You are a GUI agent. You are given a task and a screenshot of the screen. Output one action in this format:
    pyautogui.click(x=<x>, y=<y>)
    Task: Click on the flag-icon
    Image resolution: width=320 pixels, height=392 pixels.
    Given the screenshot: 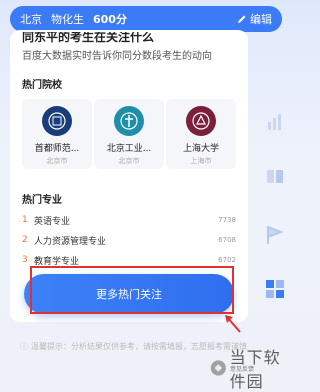 What is the action you would take?
    pyautogui.click(x=275, y=237)
    